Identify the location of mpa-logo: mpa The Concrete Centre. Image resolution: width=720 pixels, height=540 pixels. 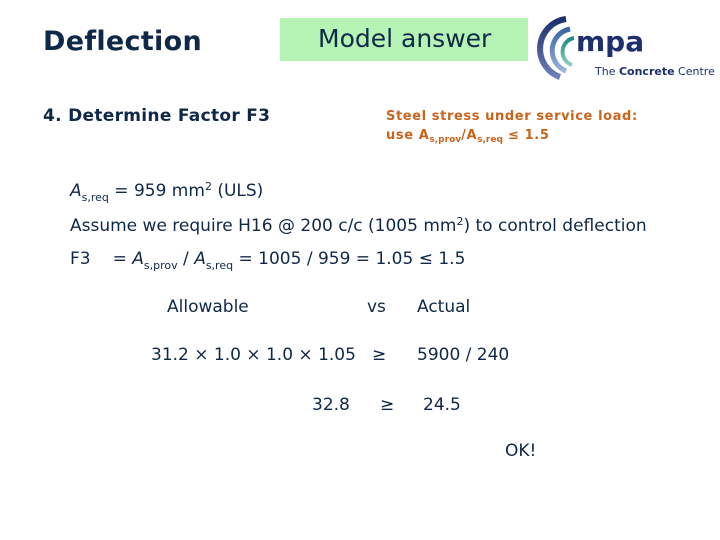
(626, 50).